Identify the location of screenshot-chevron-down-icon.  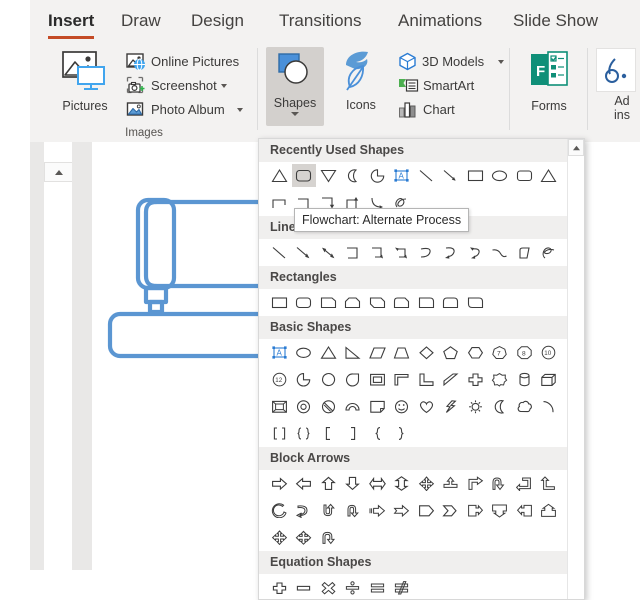
(223, 85).